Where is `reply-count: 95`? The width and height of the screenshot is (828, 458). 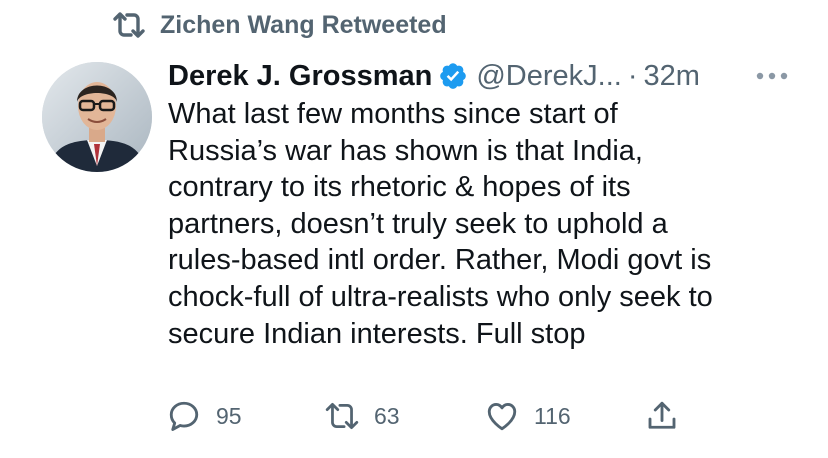 reply-count: 95 is located at coordinates (229, 415).